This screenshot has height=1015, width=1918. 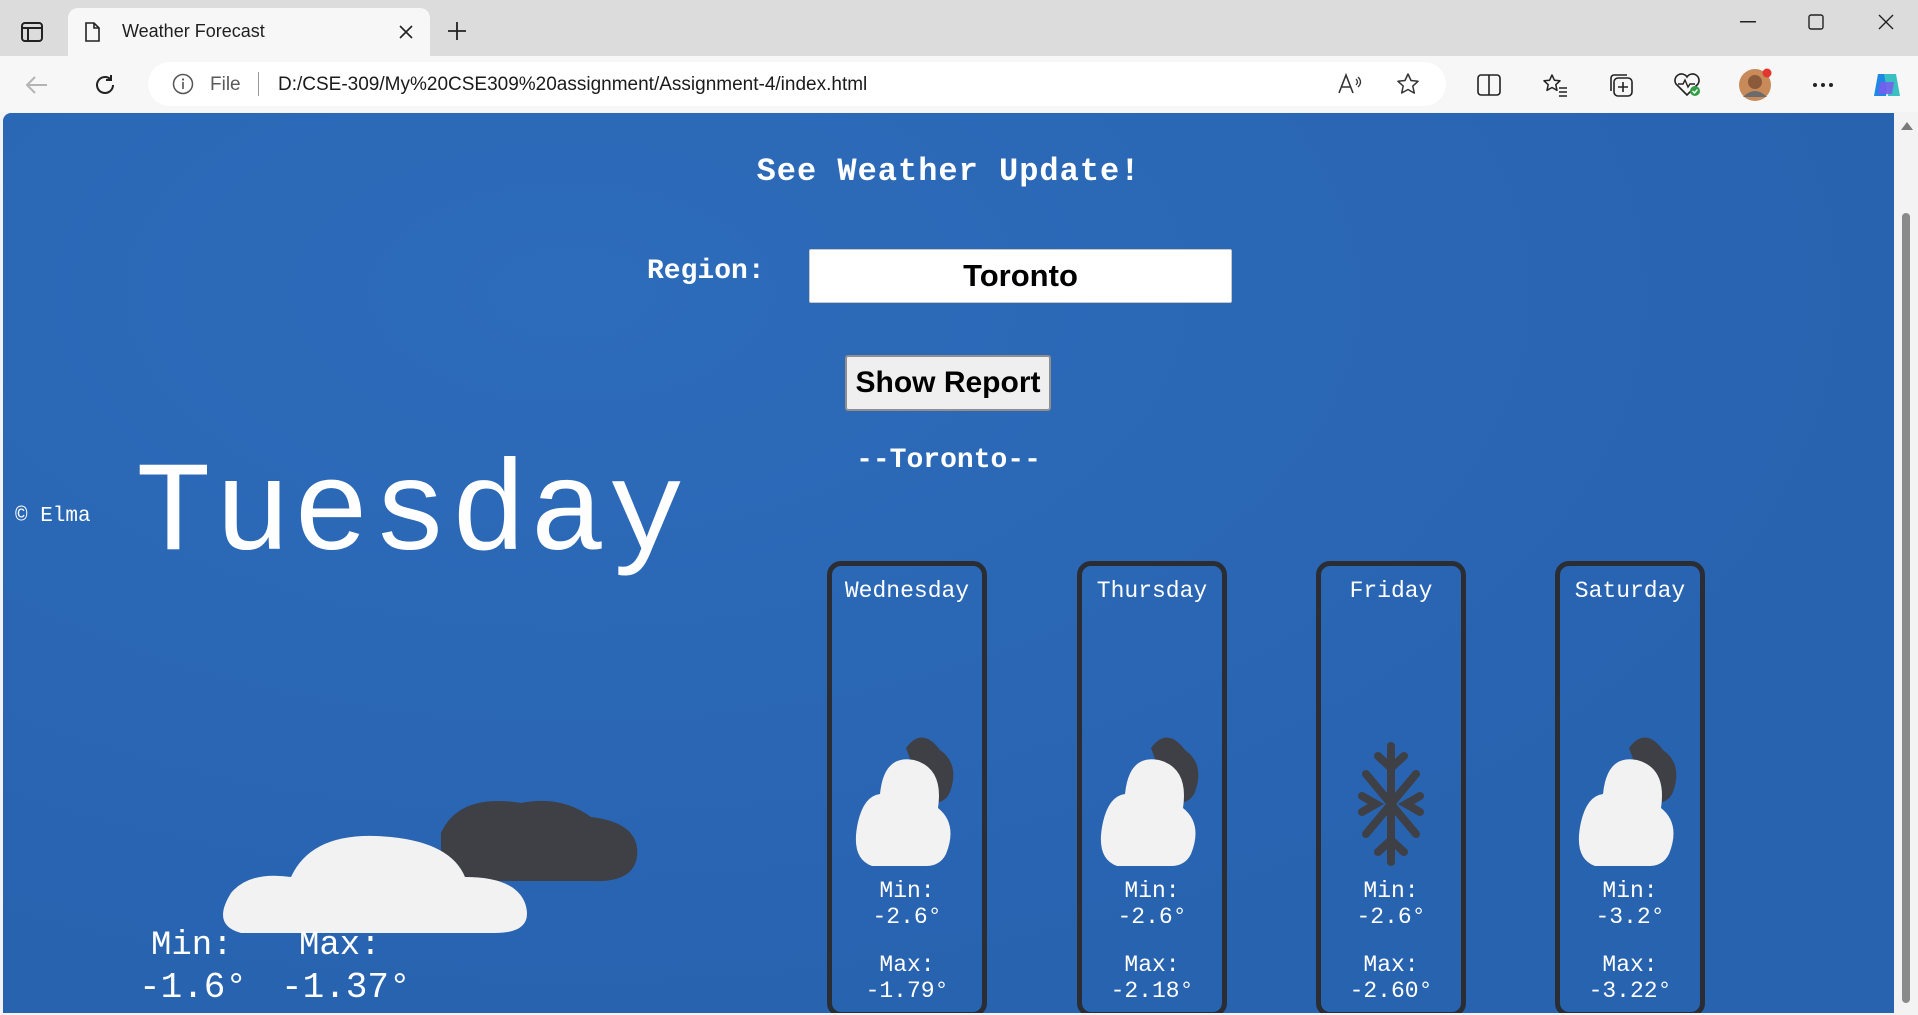 I want to click on scrollbar-thumb, so click(x=1906, y=608).